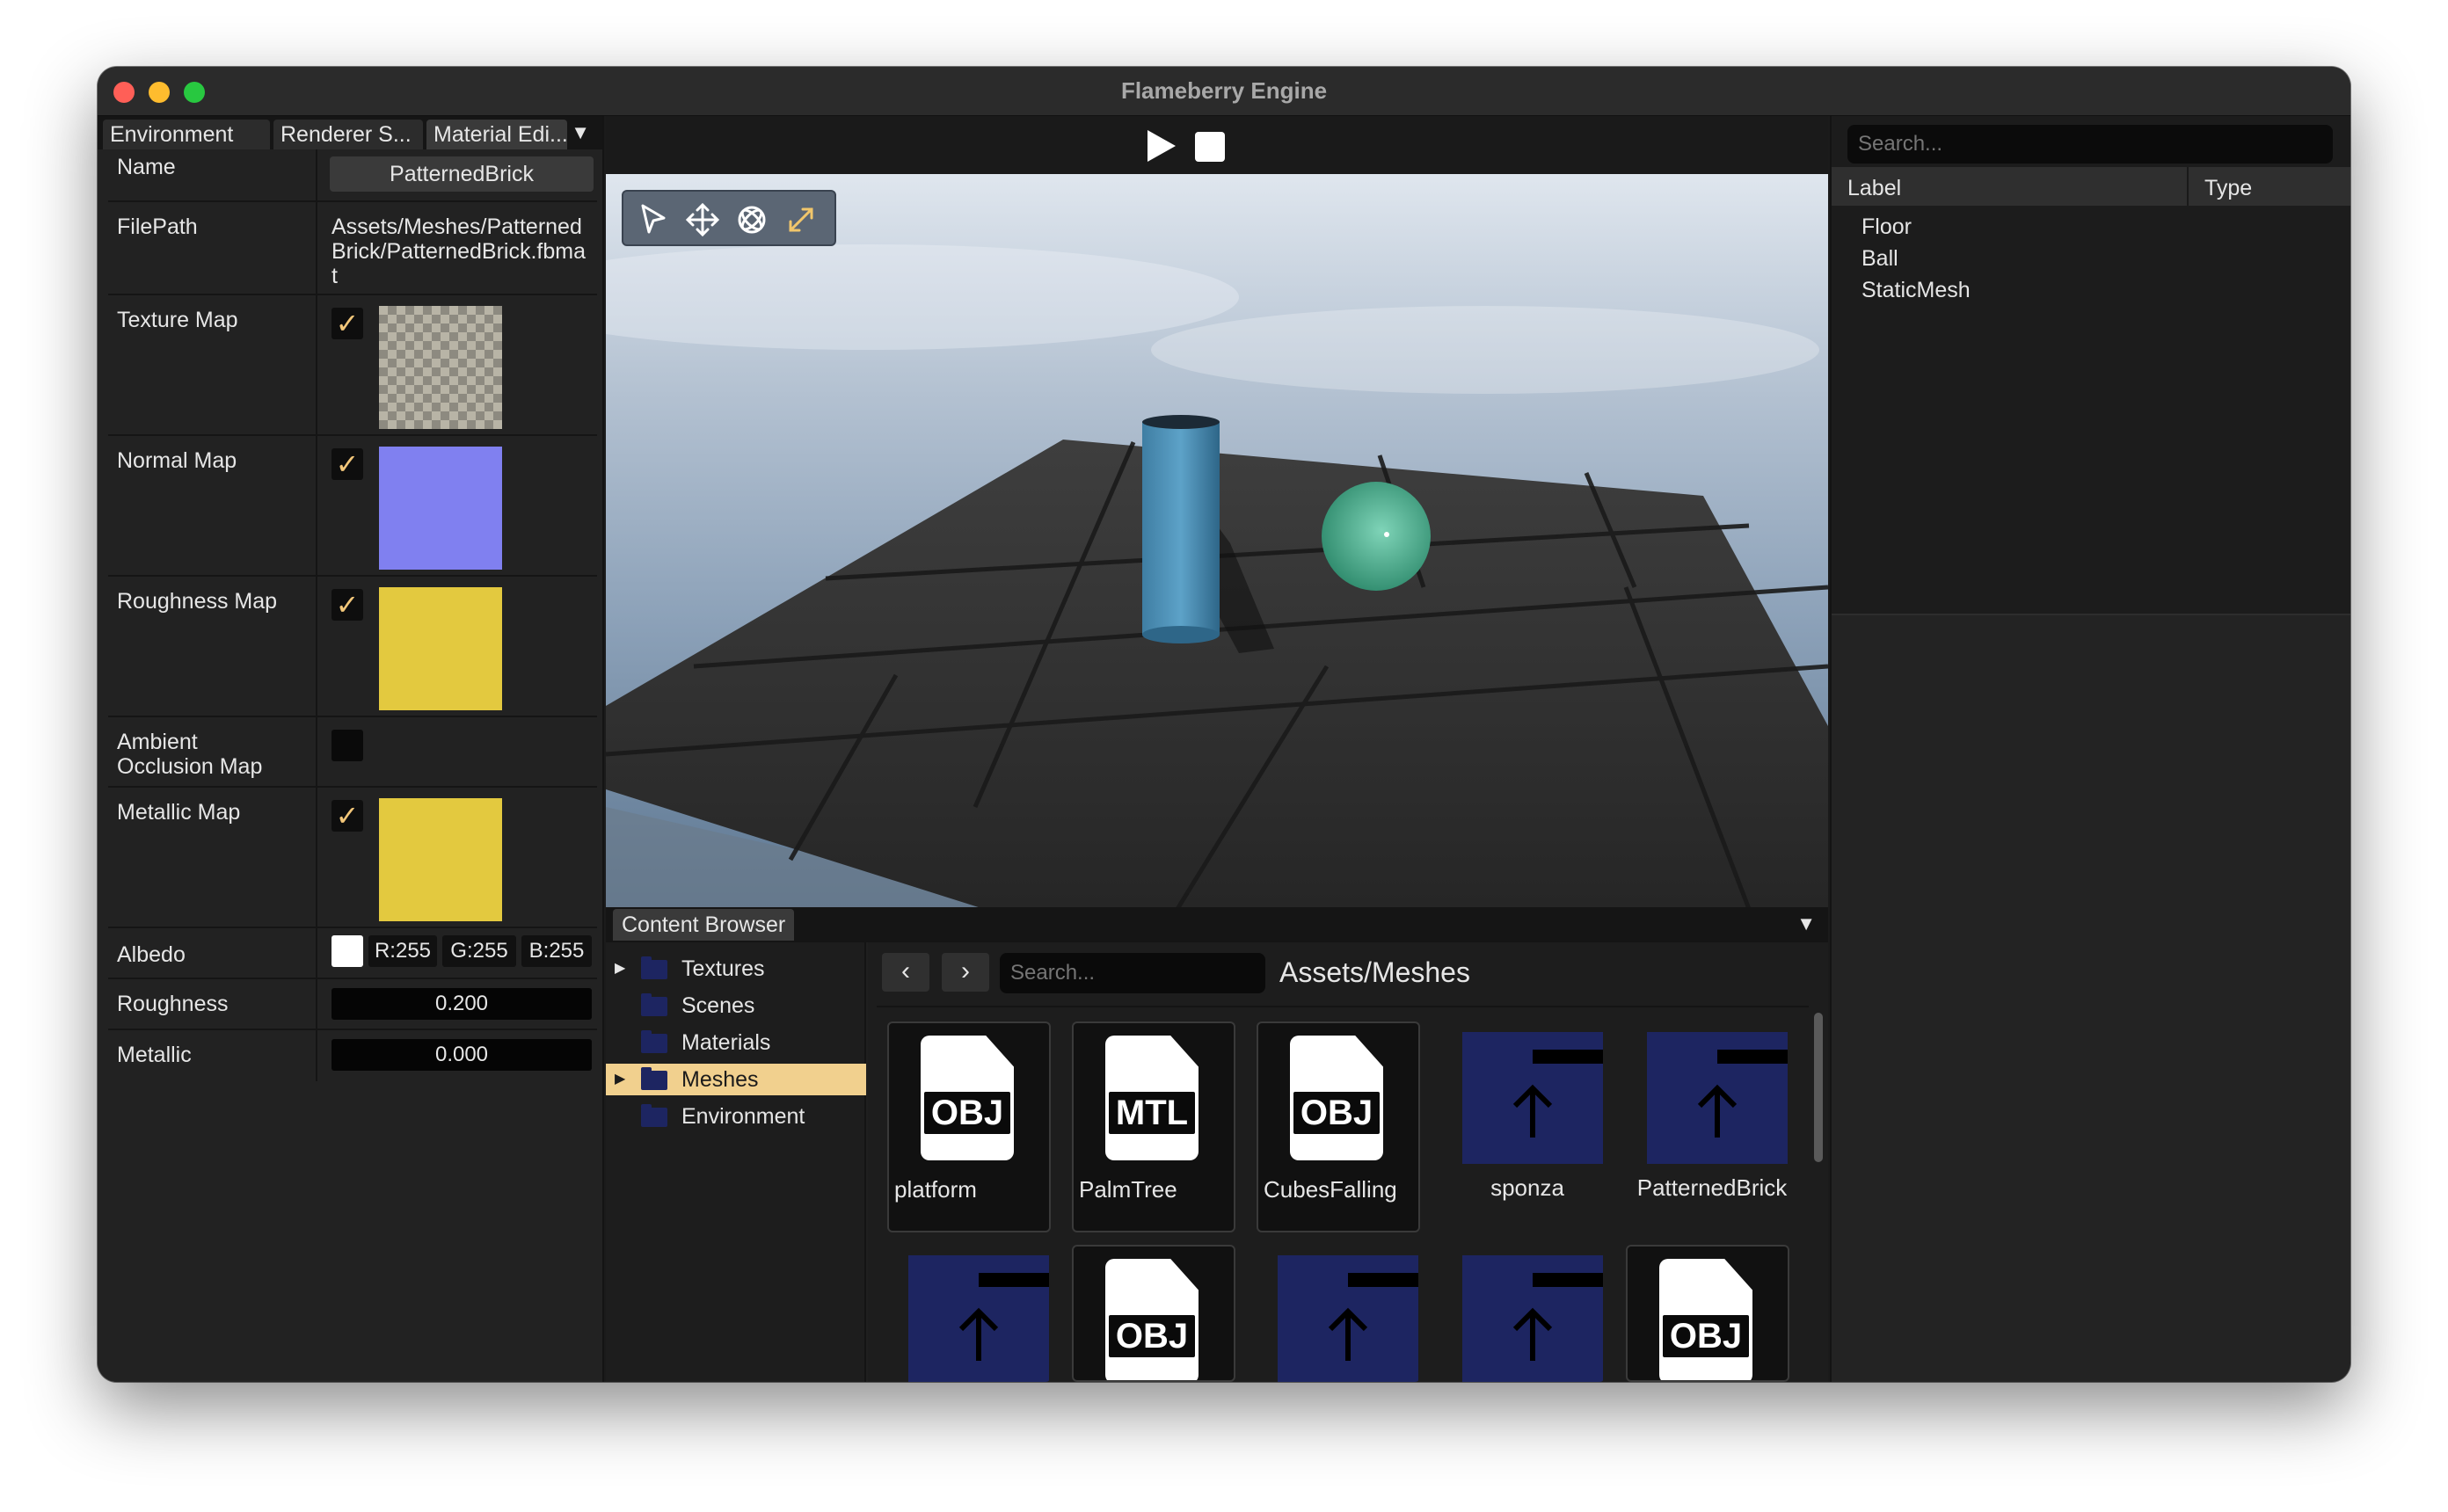 This screenshot has width=2448, height=1512. I want to click on back-button: ‹, so click(905, 973).